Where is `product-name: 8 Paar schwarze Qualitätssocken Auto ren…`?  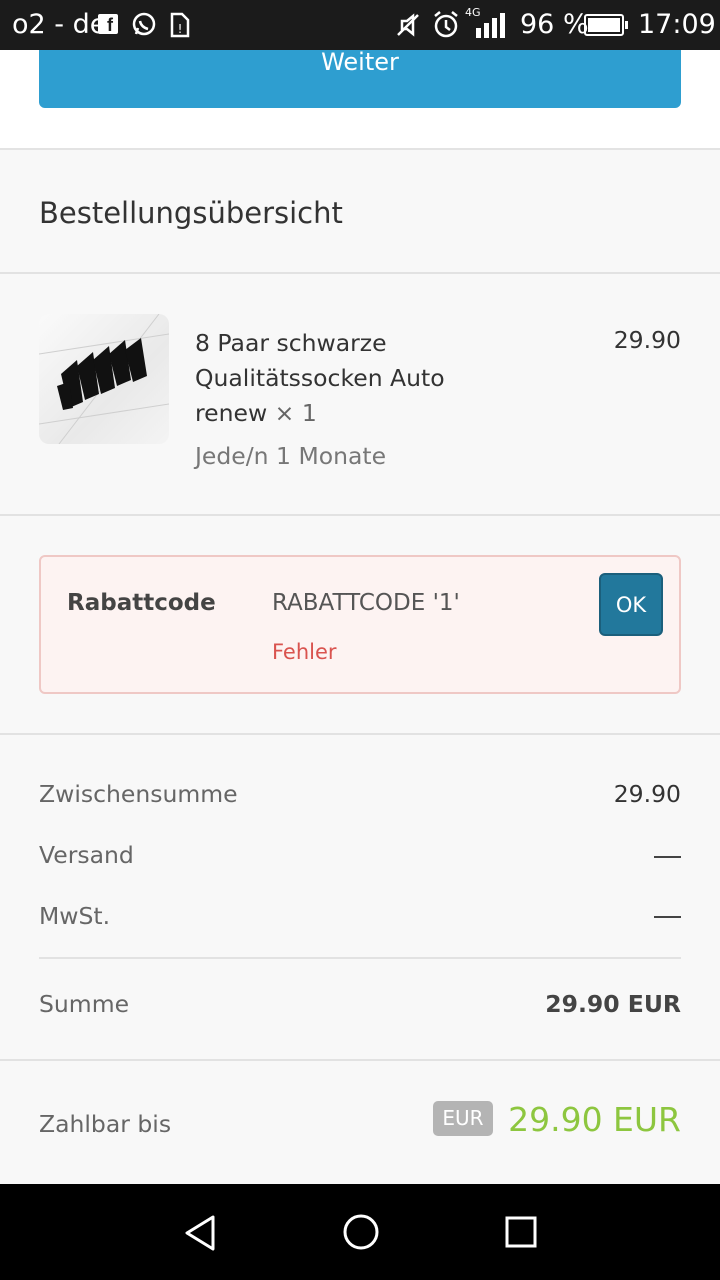
product-name: 8 Paar schwarze Qualitätssocken Auto ren… is located at coordinates (345, 378).